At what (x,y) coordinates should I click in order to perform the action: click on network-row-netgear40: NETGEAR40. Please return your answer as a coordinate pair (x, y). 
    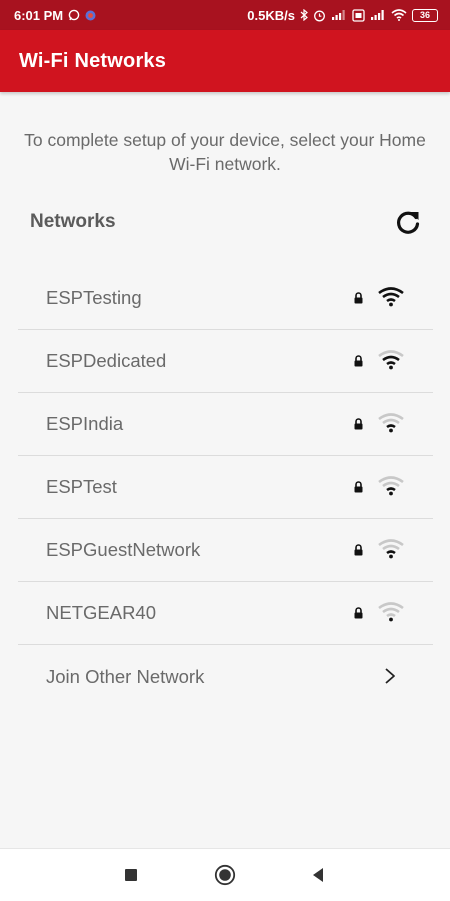
    Looking at the image, I should click on (225, 613).